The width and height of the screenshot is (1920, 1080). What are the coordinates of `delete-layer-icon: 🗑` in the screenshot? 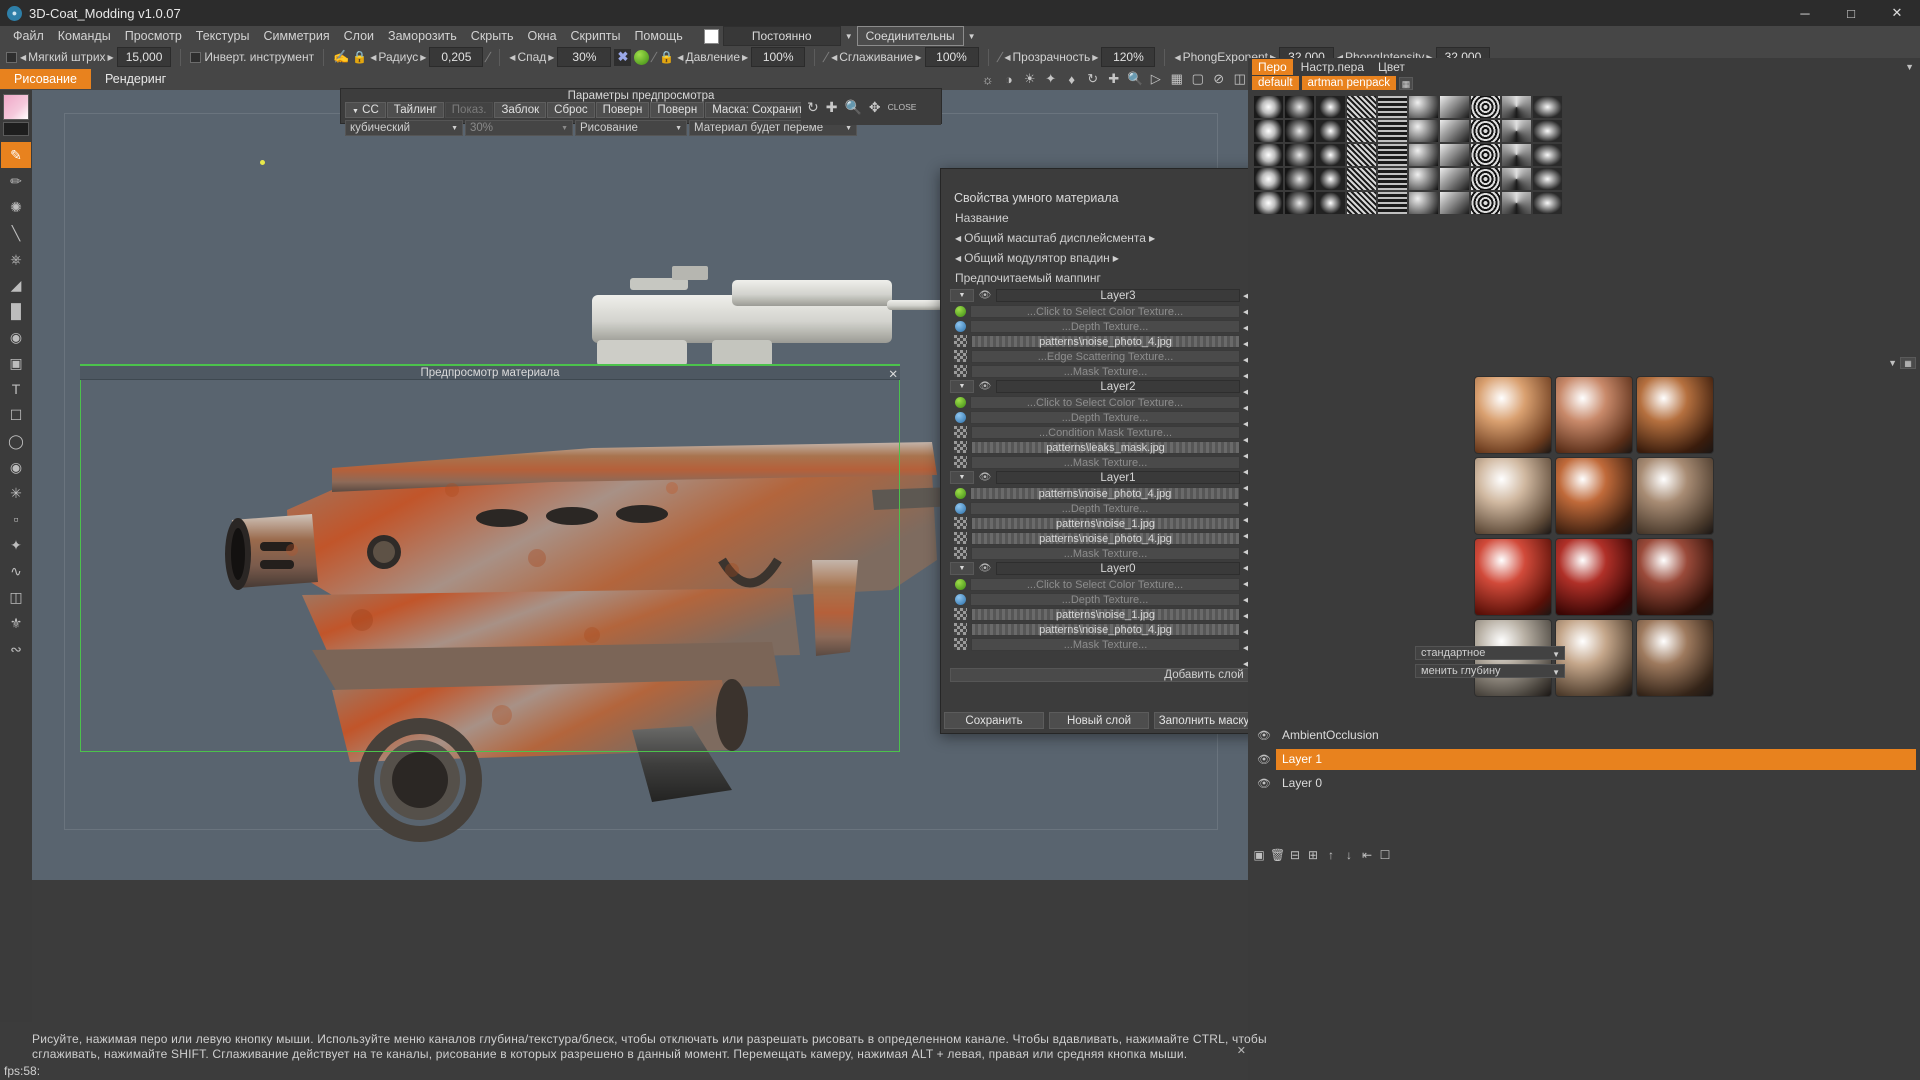 It's located at (1277, 855).